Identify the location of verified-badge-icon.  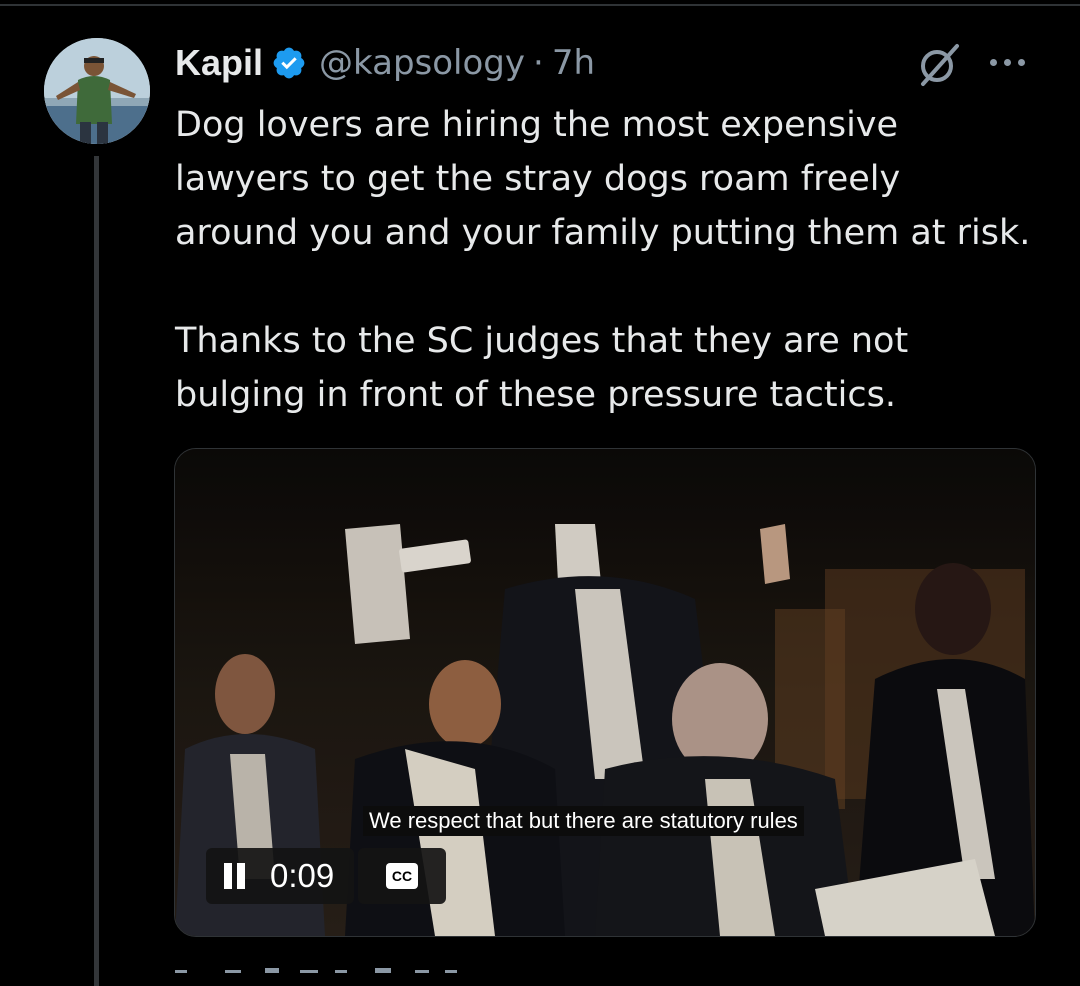
(289, 63).